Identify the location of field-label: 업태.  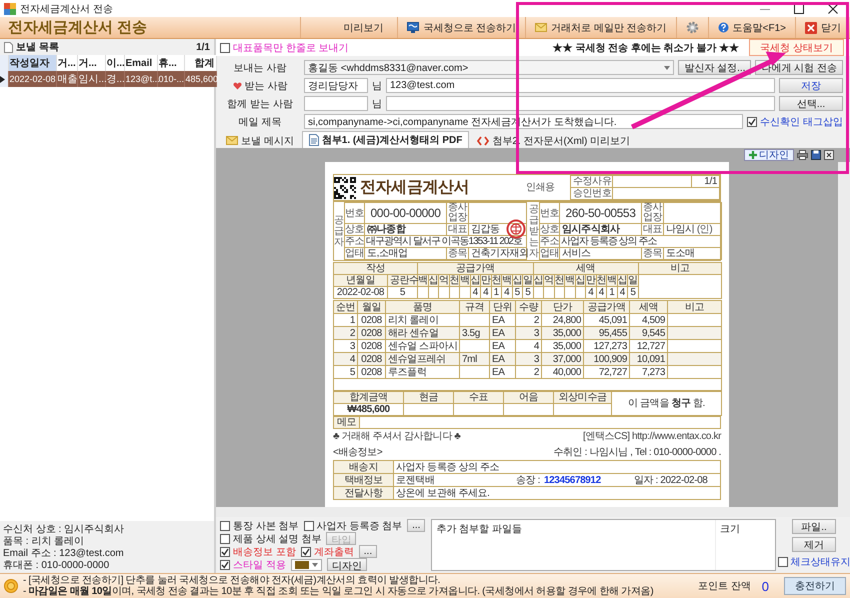
(550, 254).